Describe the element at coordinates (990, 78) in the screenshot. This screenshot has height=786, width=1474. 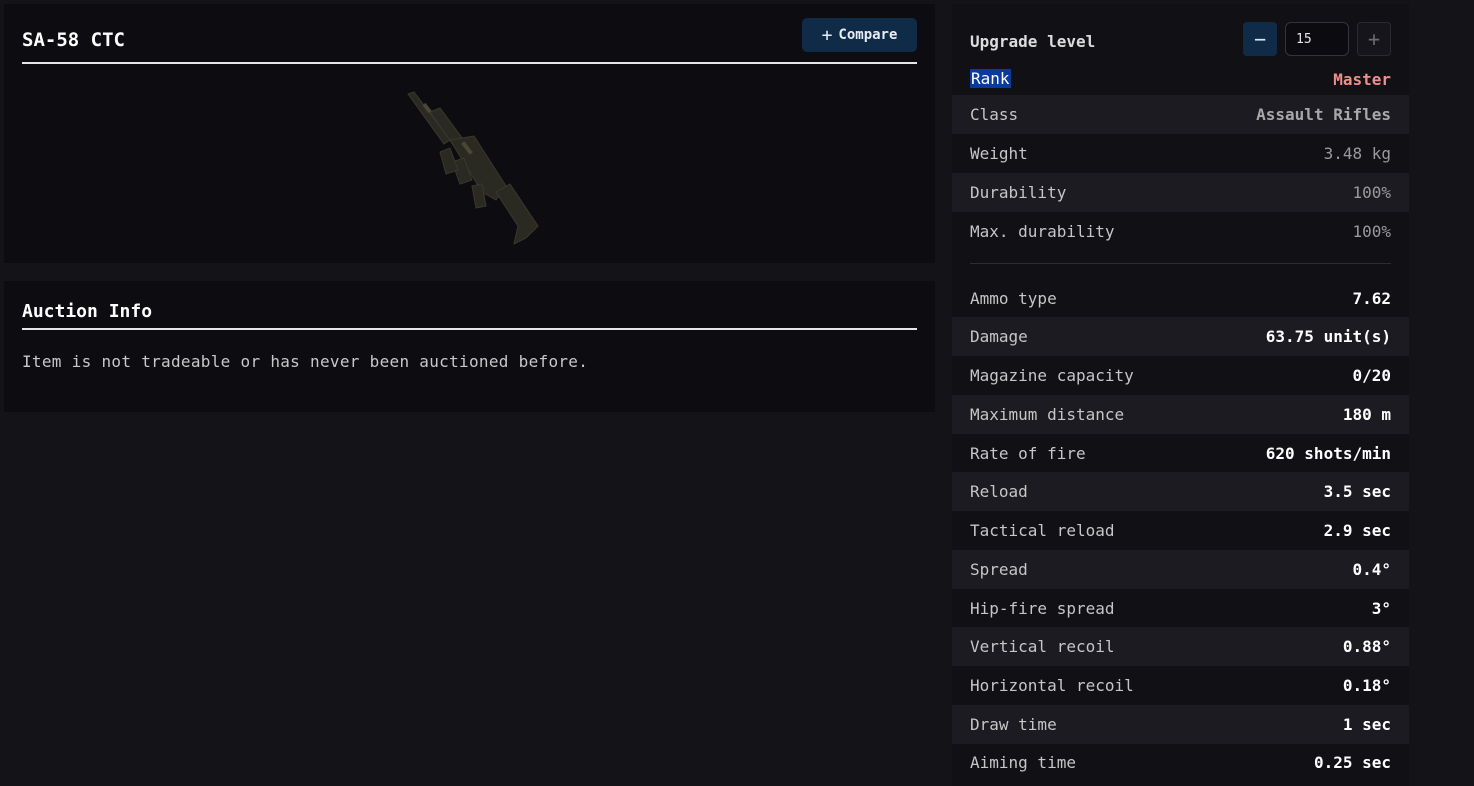
I see `rank-label: Rank` at that location.